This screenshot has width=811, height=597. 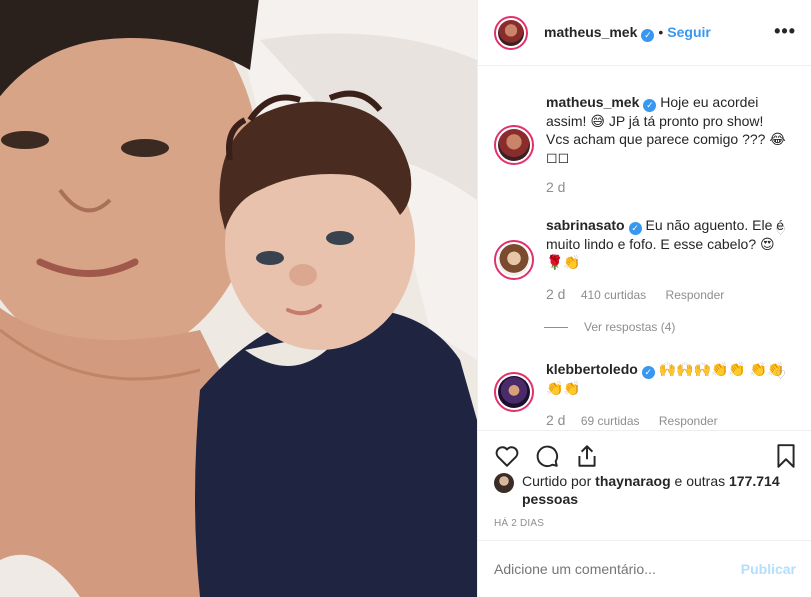 What do you see at coordinates (547, 456) in the screenshot?
I see `comment-icon` at bounding box center [547, 456].